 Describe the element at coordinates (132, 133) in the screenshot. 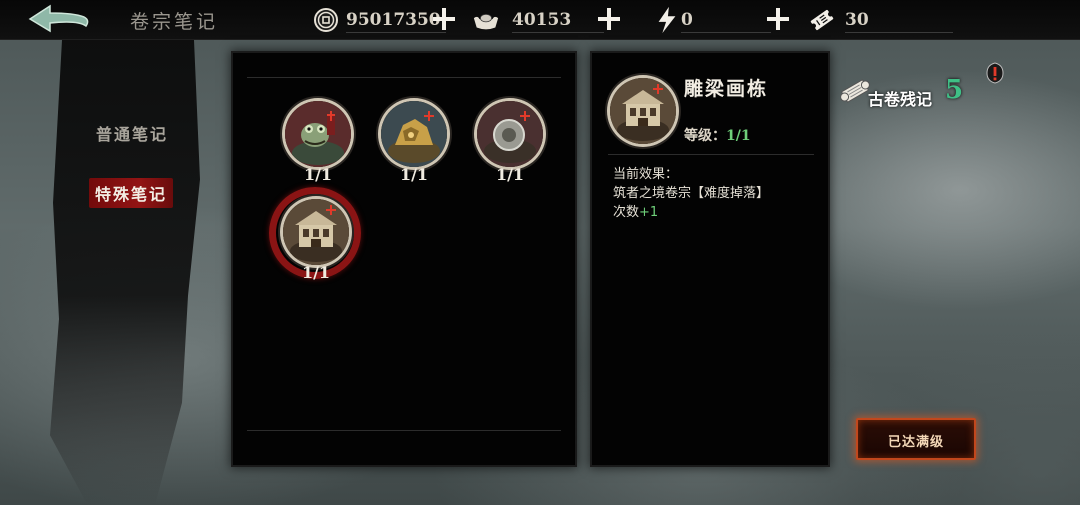

I see `category-normal-notes: 普通笔记` at that location.